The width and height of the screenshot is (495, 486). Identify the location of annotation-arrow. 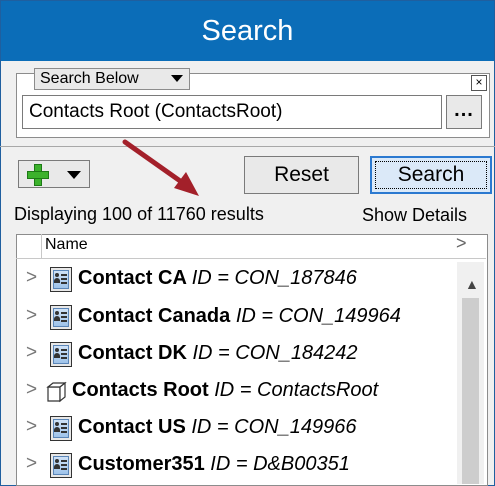
(160, 167).